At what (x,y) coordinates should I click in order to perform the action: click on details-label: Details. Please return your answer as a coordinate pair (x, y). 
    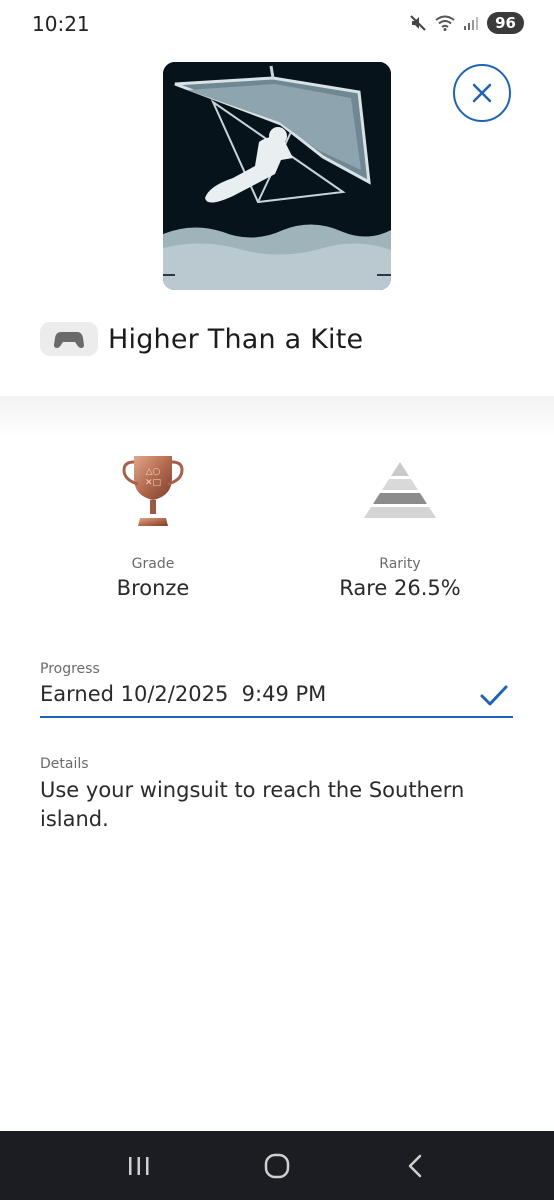
    Looking at the image, I should click on (64, 764).